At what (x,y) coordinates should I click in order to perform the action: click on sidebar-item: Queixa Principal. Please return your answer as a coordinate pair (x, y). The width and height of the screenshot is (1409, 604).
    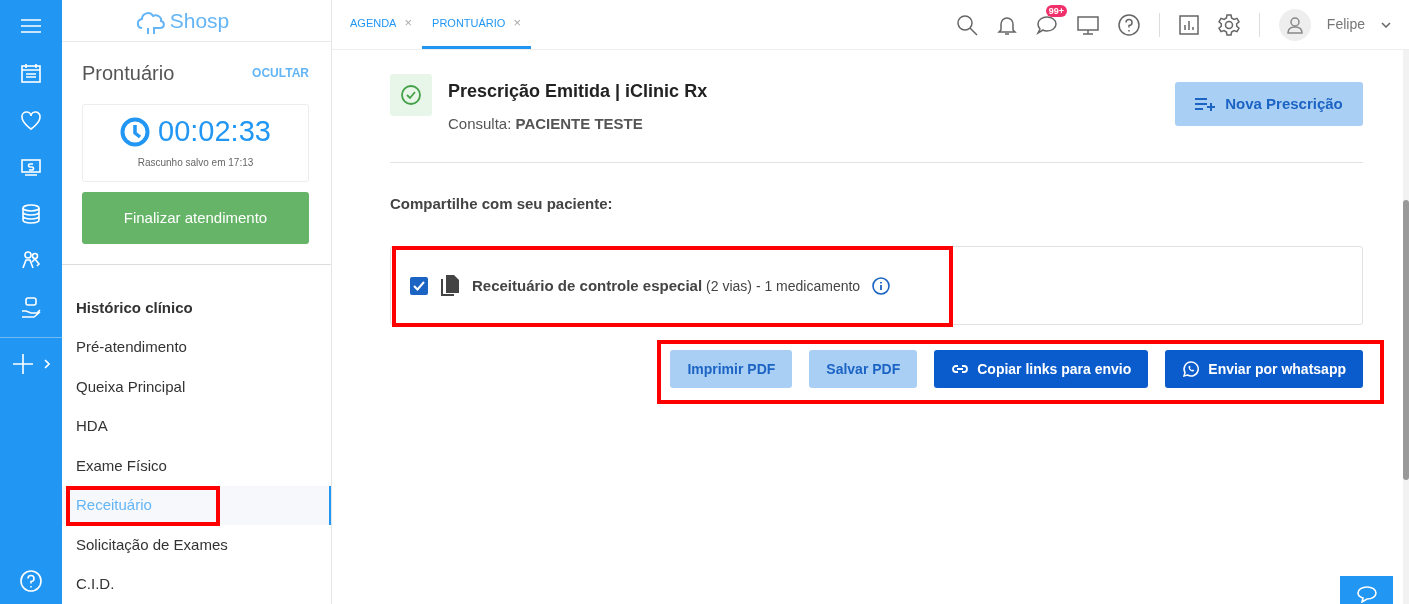
    Looking at the image, I should click on (196, 387).